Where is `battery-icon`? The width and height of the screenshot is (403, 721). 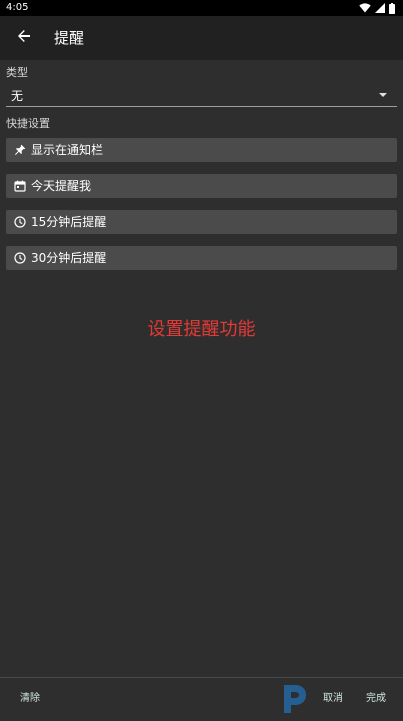
battery-icon is located at coordinates (392, 8).